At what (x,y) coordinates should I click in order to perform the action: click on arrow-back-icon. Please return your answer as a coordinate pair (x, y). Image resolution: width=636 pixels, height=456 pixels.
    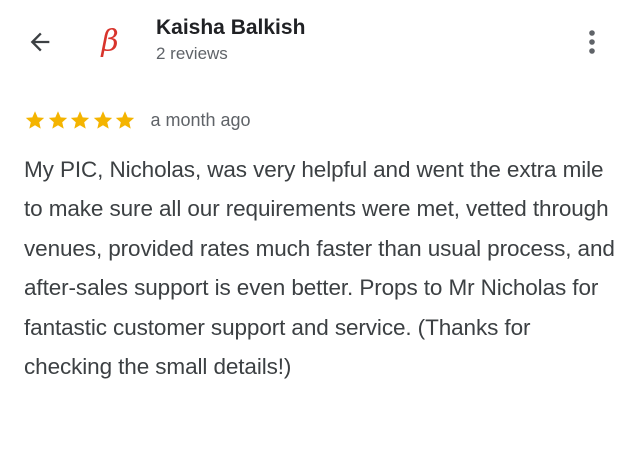
    Looking at the image, I should click on (40, 42).